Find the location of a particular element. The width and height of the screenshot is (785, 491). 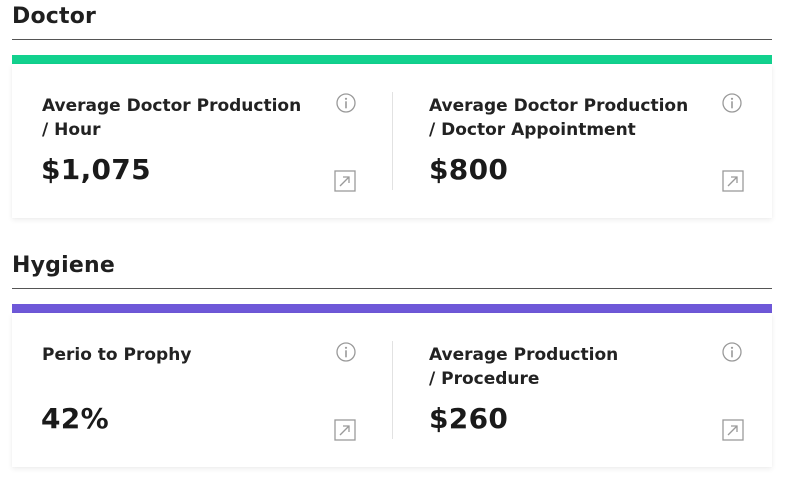

accent-bar-hygiene is located at coordinates (392, 308).